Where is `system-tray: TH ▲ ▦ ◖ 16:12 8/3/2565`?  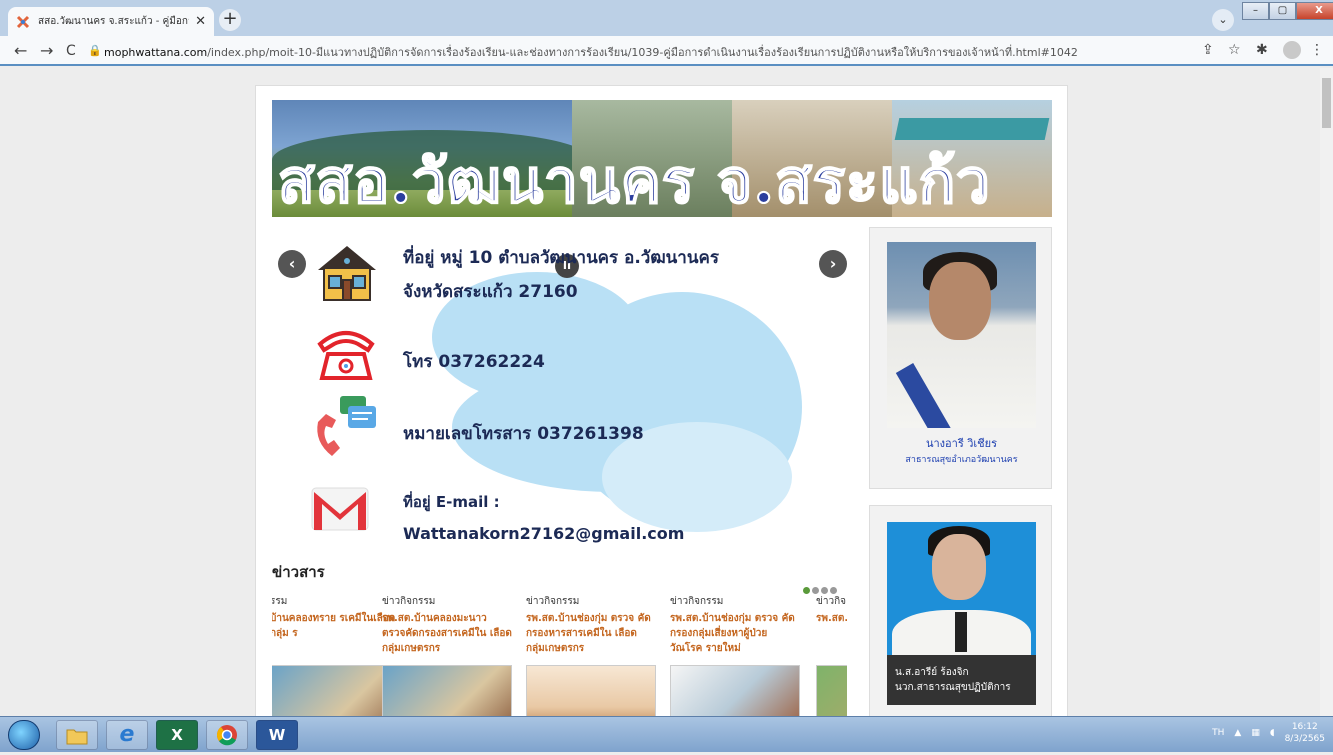
system-tray: TH ▲ ▦ ◖ 16:12 8/3/2565 is located at coordinates (1268, 733).